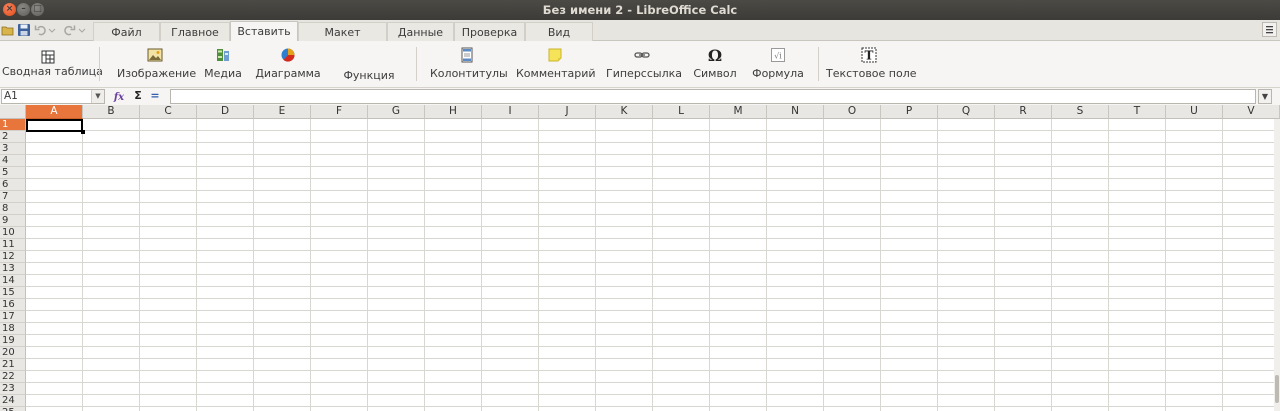 This screenshot has height=411, width=1280. I want to click on expand-formula-bar-button: ▼, so click(1265, 96).